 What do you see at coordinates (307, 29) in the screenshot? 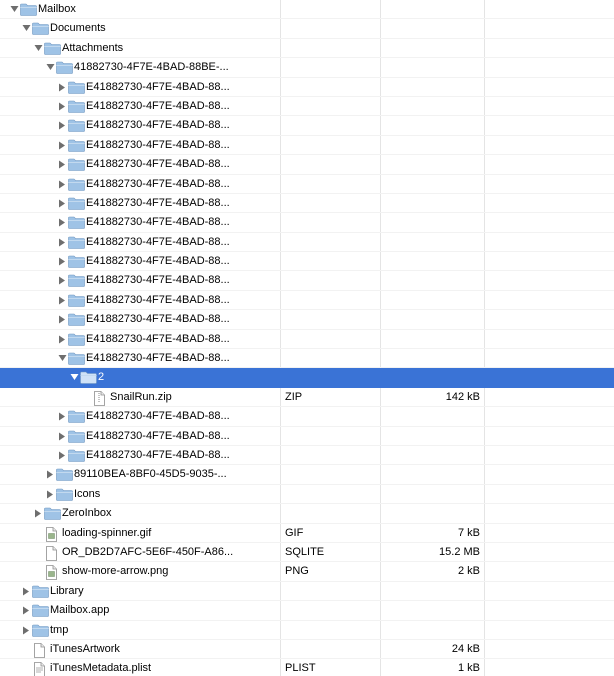
I see `outline-row: Documents` at bounding box center [307, 29].